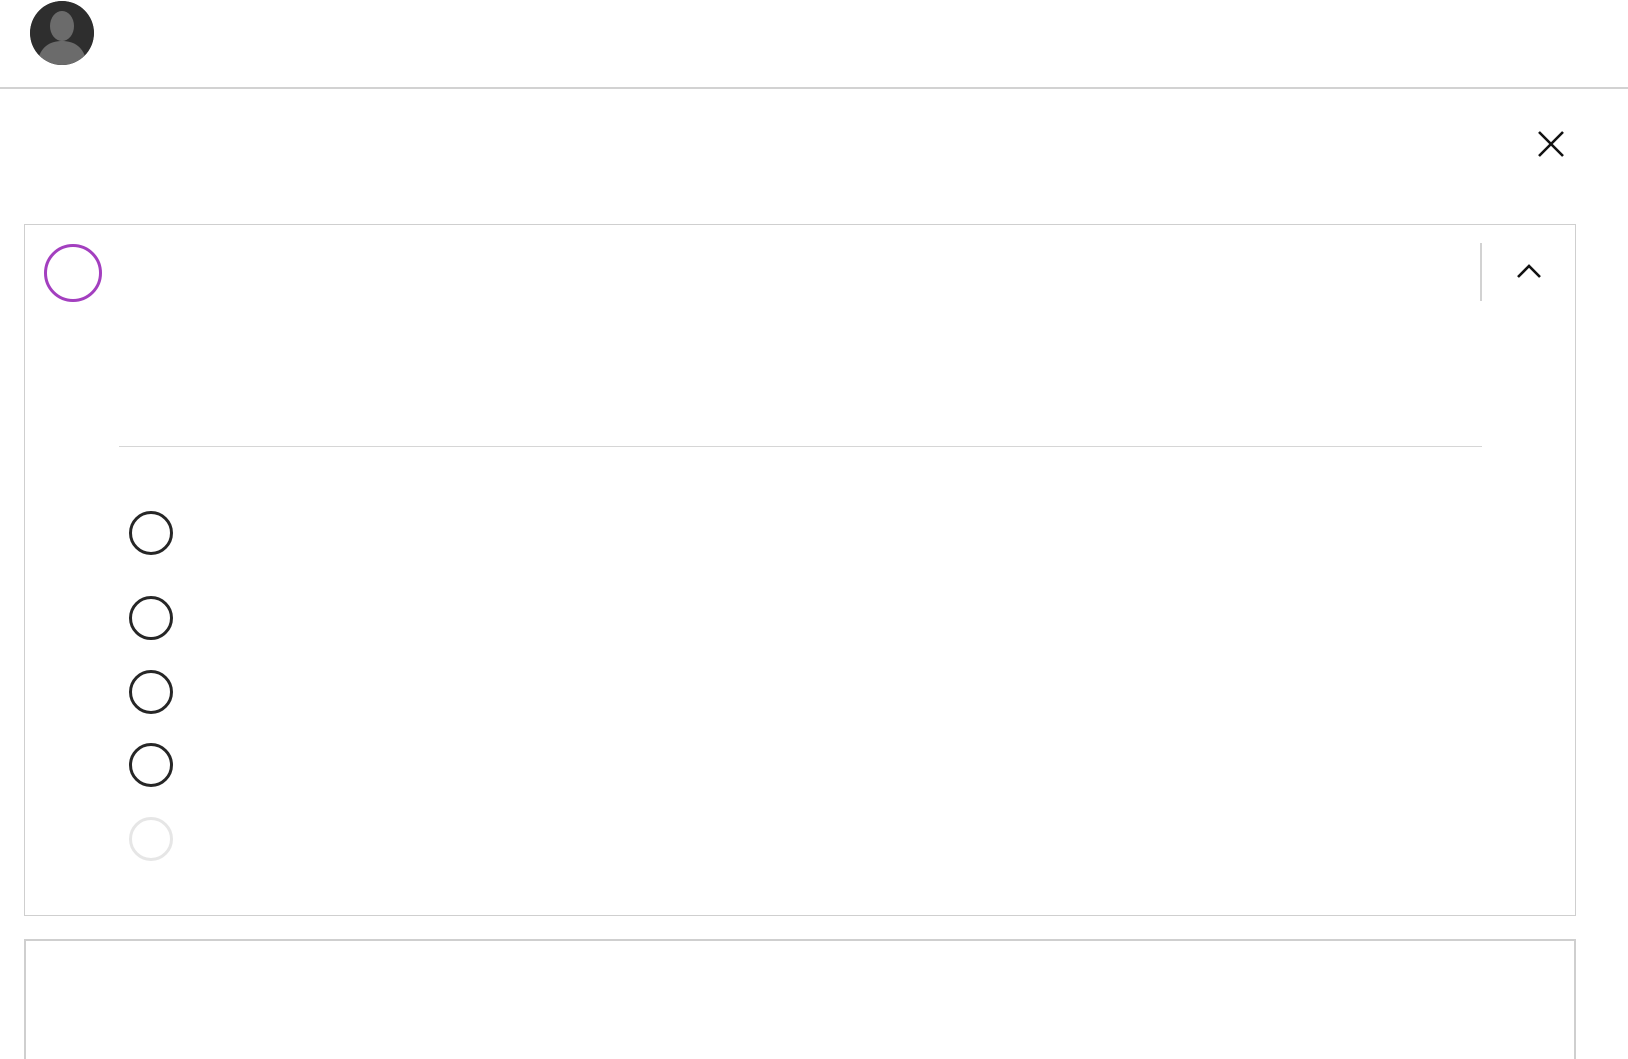 The width and height of the screenshot is (1628, 1059). I want to click on next-question-card, so click(800, 999).